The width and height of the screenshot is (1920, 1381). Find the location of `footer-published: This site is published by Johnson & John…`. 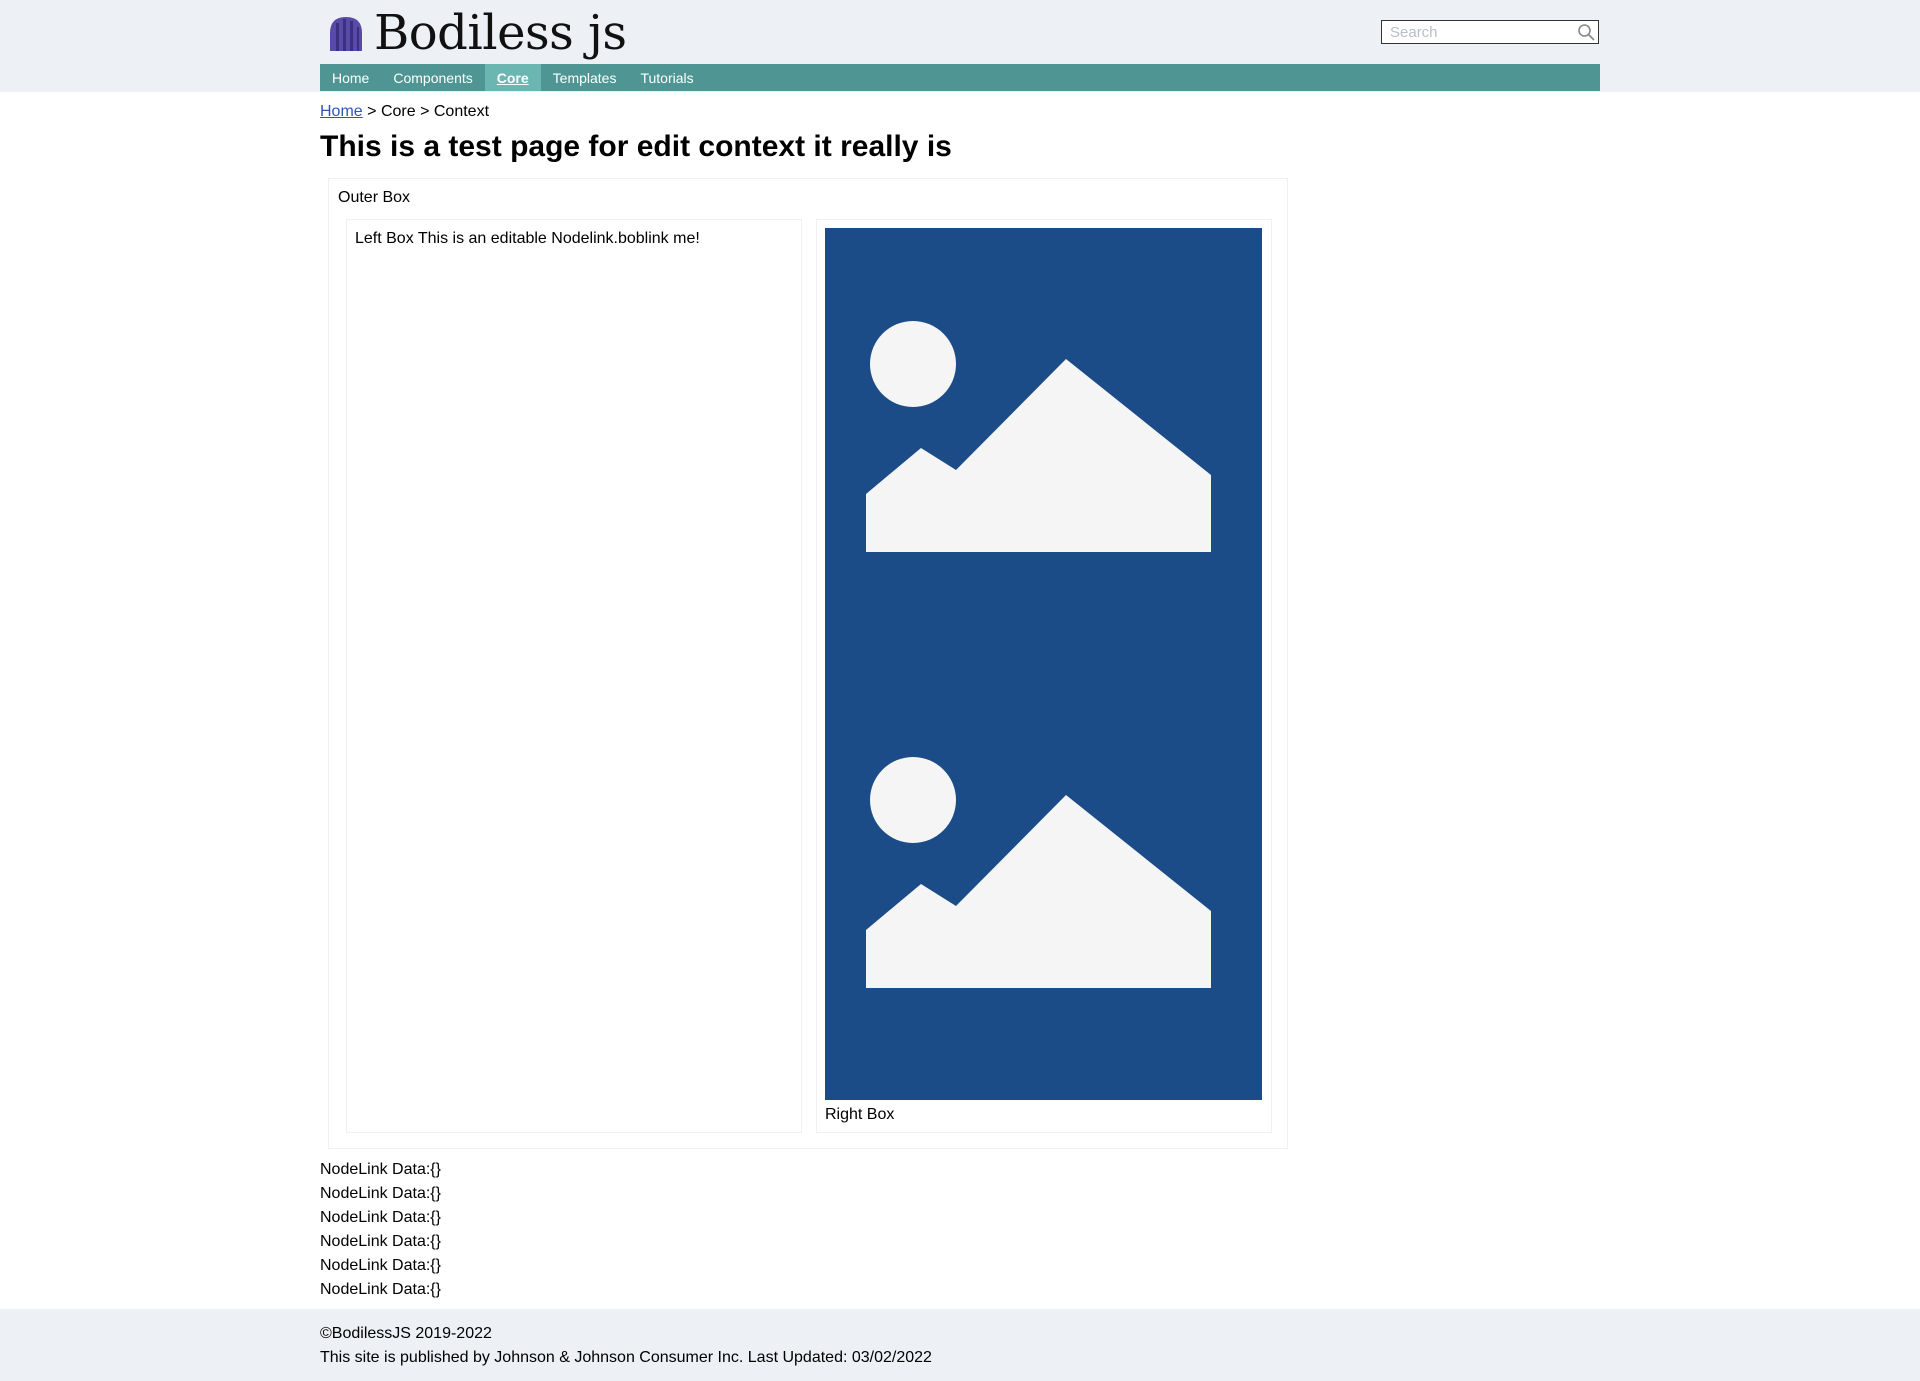

footer-published: This site is published by Johnson & John… is located at coordinates (626, 1357).